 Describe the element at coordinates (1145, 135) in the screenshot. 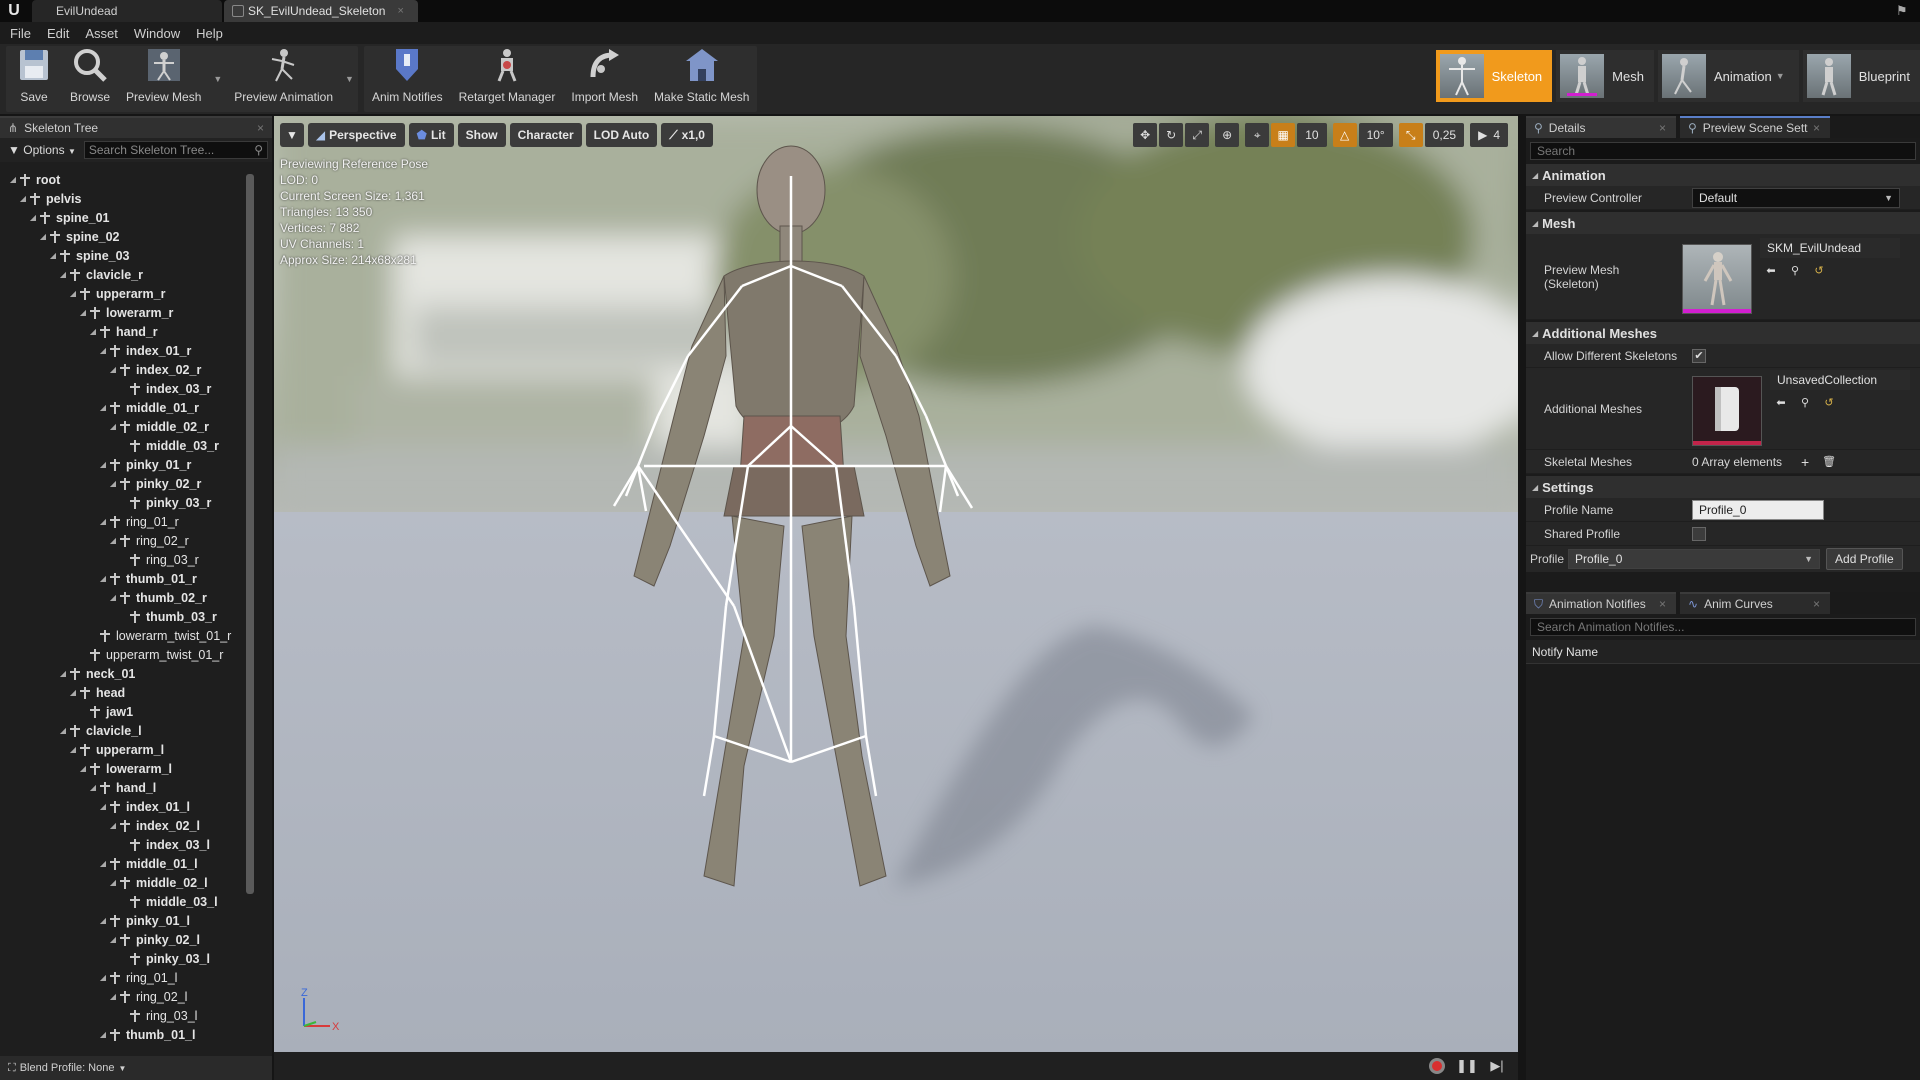

I see `translate-icon: ✥` at that location.